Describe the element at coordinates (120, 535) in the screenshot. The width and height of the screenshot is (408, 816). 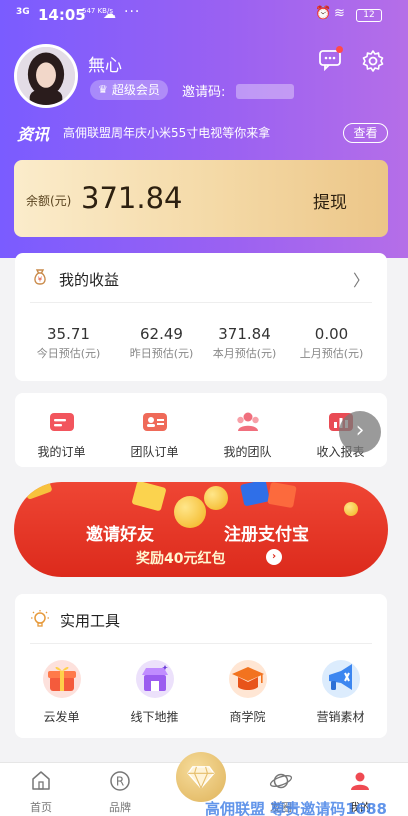
I see `banner-text-left: 邀请好友` at that location.